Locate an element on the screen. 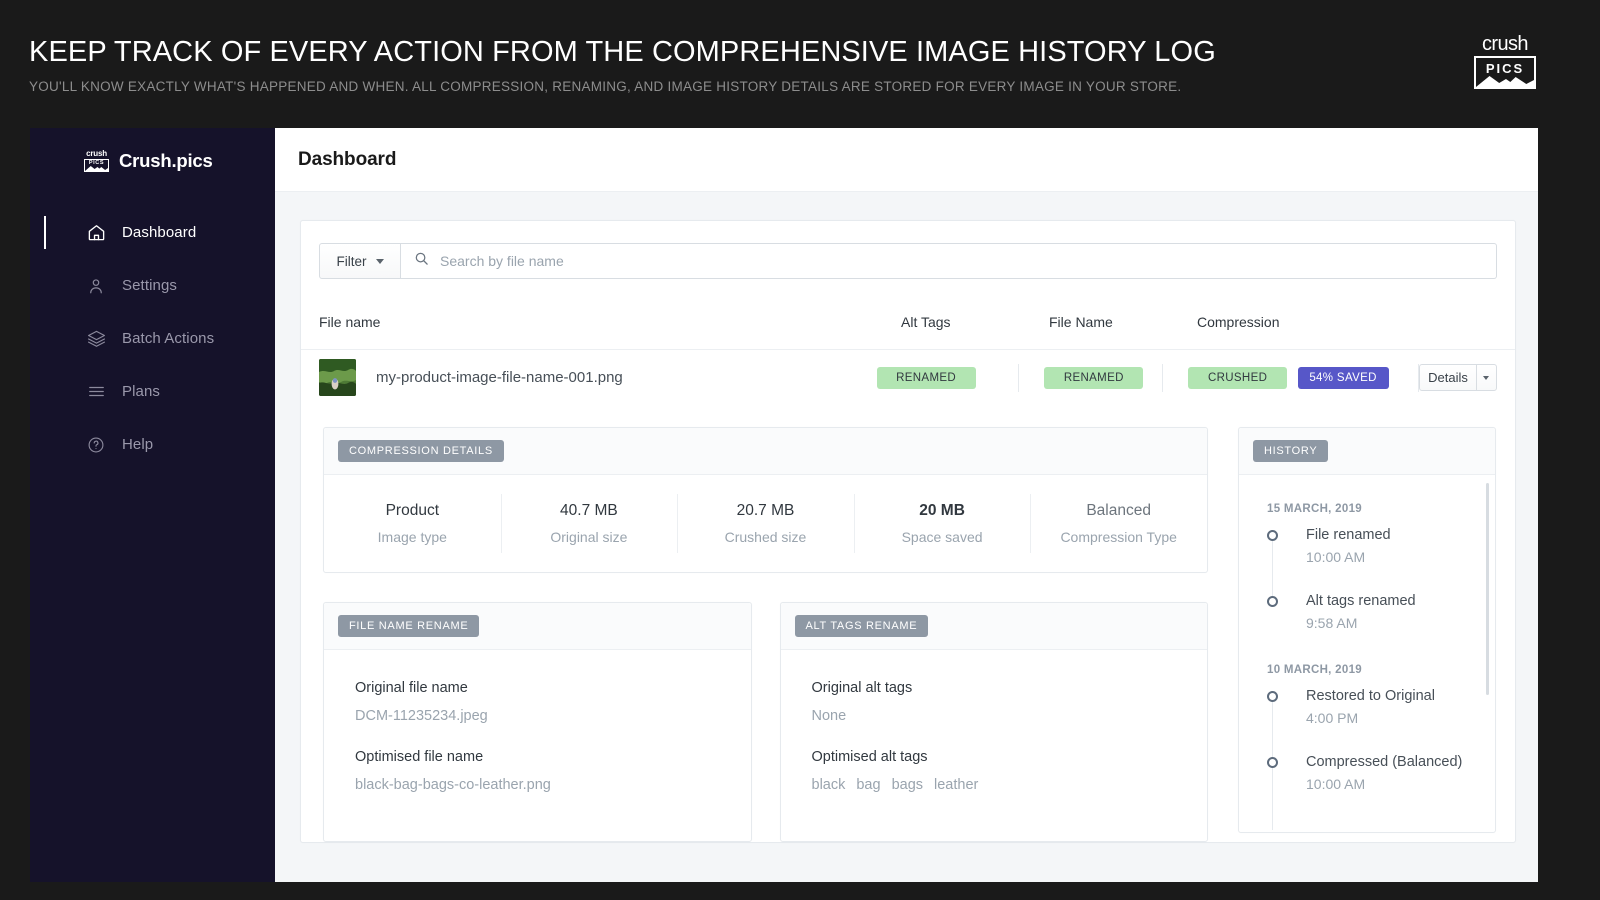  details-button: Details is located at coordinates (1457, 377).